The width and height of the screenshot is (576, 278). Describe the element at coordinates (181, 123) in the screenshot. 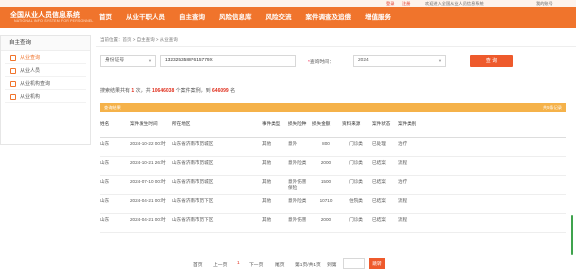

I see `column-header: 所在地区` at that location.